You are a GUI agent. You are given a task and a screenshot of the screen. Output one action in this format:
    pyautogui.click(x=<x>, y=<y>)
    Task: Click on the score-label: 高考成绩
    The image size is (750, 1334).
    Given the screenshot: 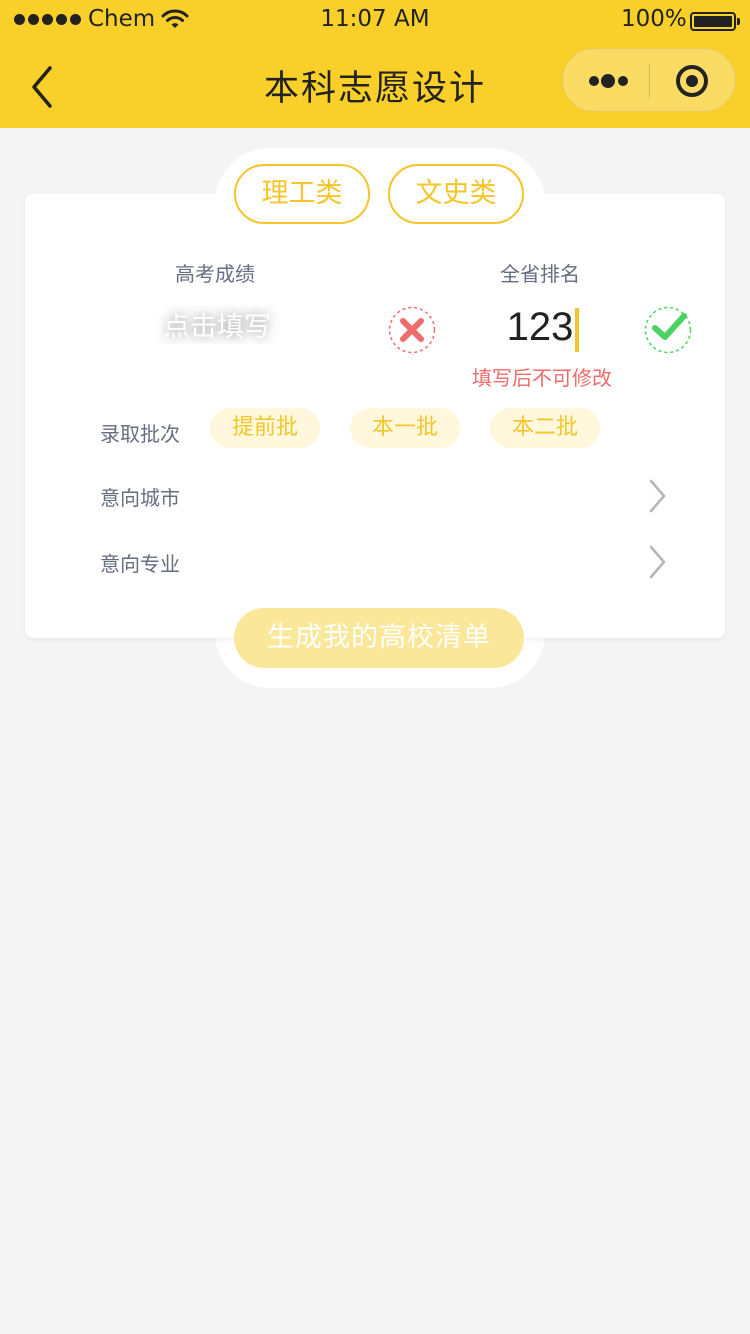 What is the action you would take?
    pyautogui.click(x=215, y=274)
    